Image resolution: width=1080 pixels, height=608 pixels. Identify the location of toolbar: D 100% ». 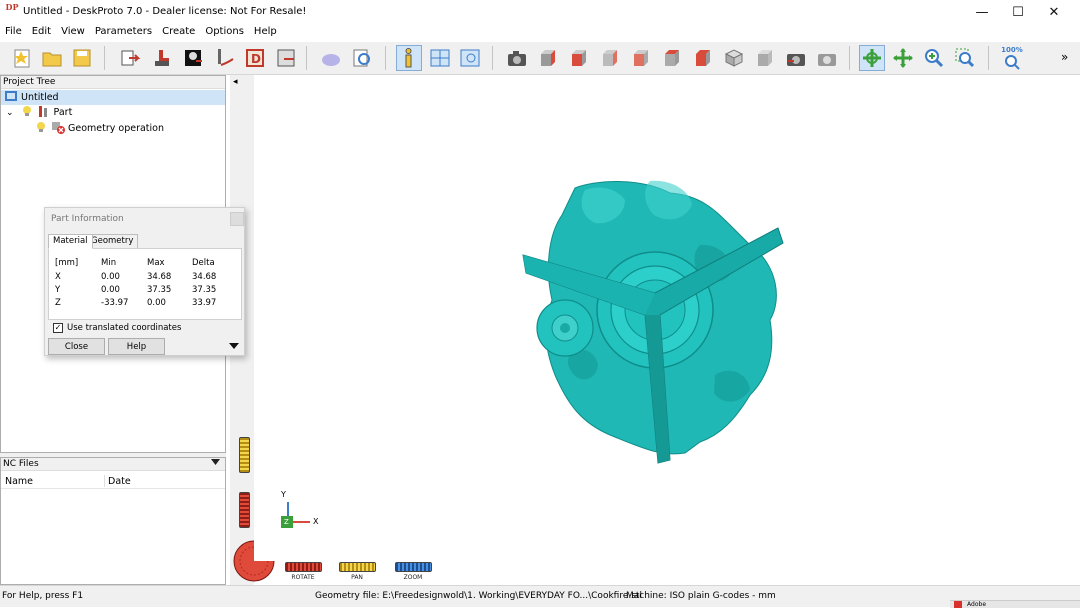
(540, 58).